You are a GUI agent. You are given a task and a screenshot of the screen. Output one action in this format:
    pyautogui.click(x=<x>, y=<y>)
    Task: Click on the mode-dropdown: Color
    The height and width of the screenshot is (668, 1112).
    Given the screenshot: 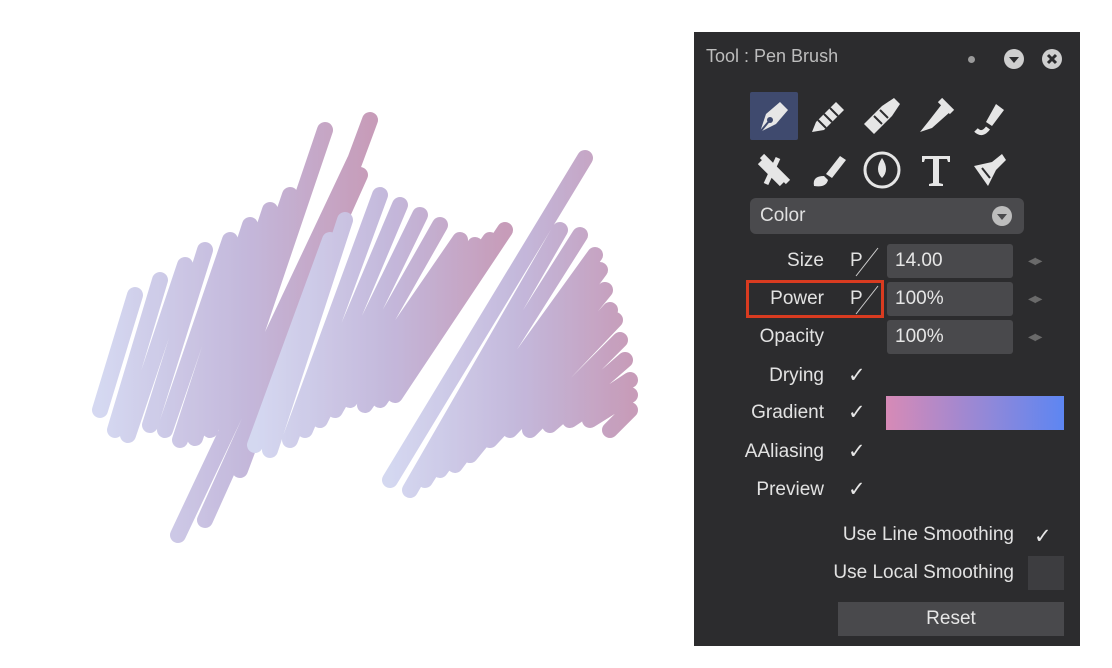 What is the action you would take?
    pyautogui.click(x=887, y=216)
    